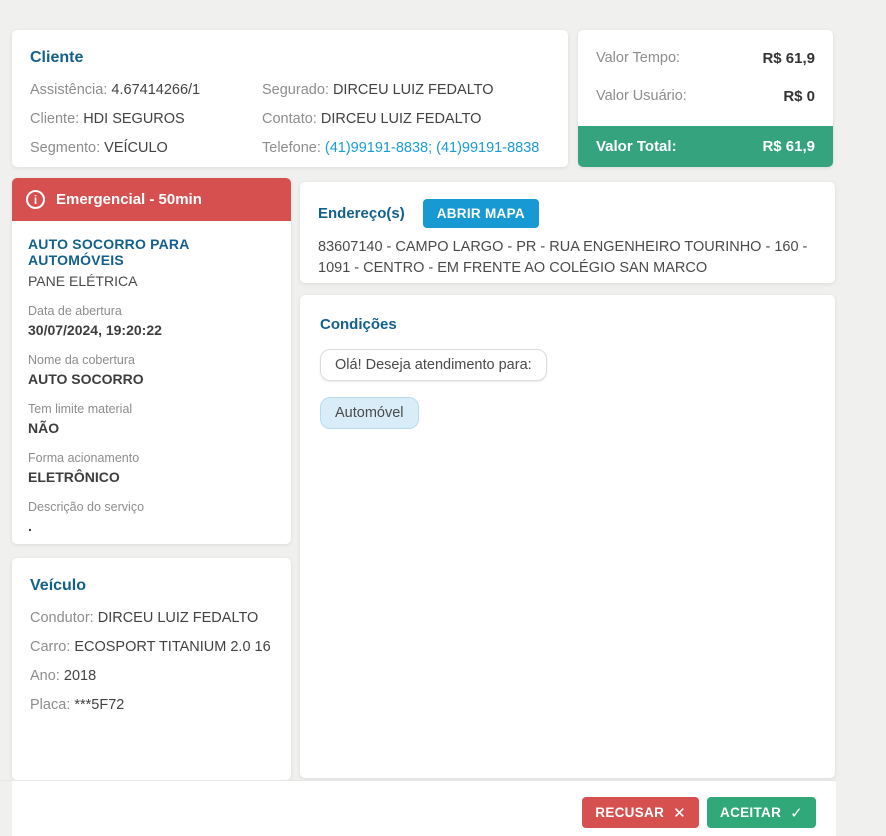 This screenshot has width=886, height=836. I want to click on insured-row: Segurado: DIRCEU LUIZ FEDALTO, so click(406, 90).